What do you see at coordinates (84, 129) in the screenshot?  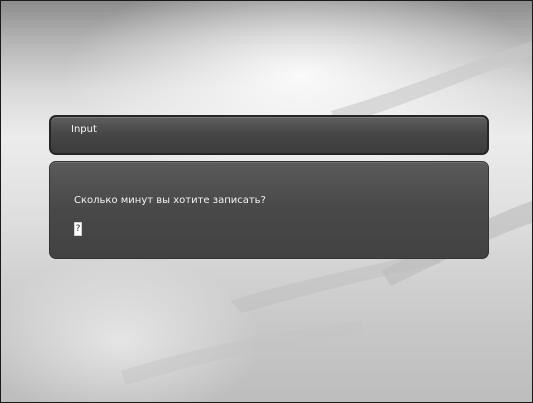 I see `dialog-title: Input` at bounding box center [84, 129].